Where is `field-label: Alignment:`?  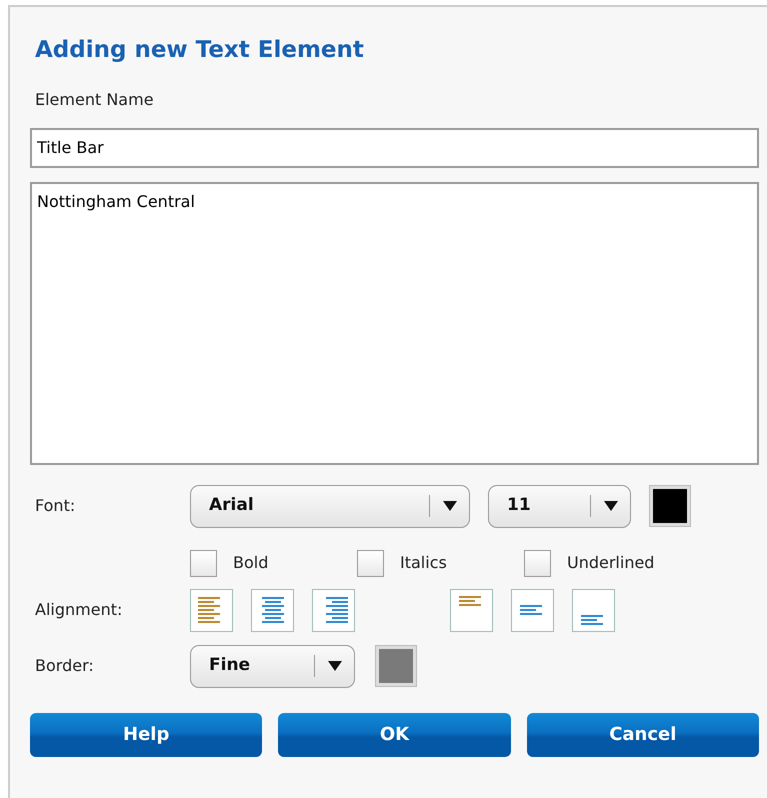
field-label: Alignment: is located at coordinates (78, 609).